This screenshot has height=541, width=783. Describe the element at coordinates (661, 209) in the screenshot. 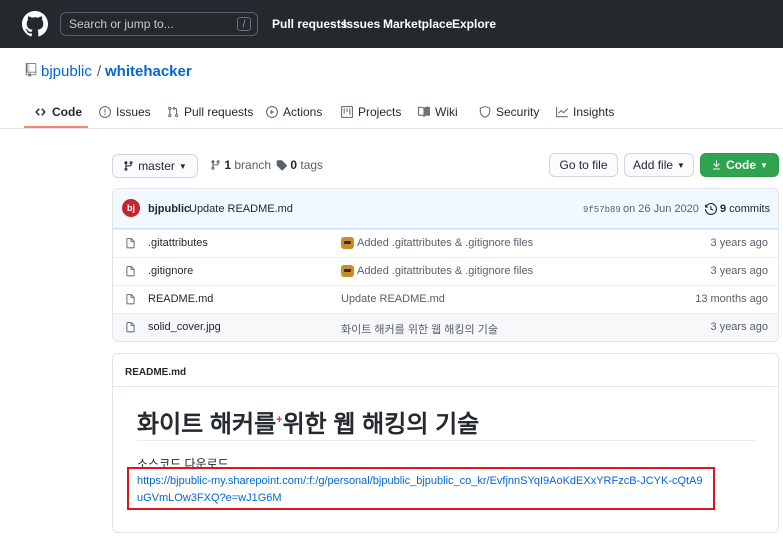

I see `commit-date: on 26 Jun 2020` at that location.